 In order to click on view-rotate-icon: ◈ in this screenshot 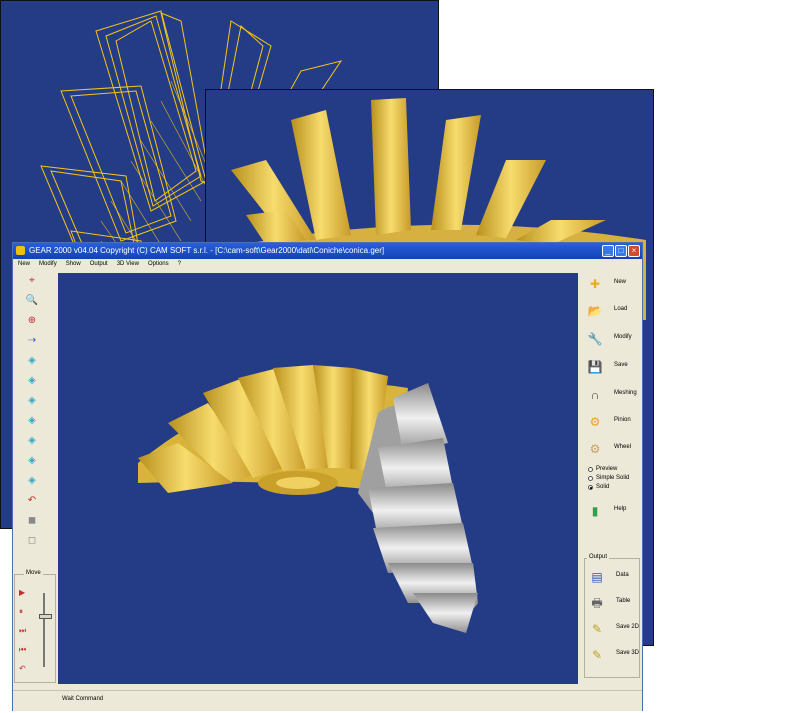, I will do `click(32, 480)`.